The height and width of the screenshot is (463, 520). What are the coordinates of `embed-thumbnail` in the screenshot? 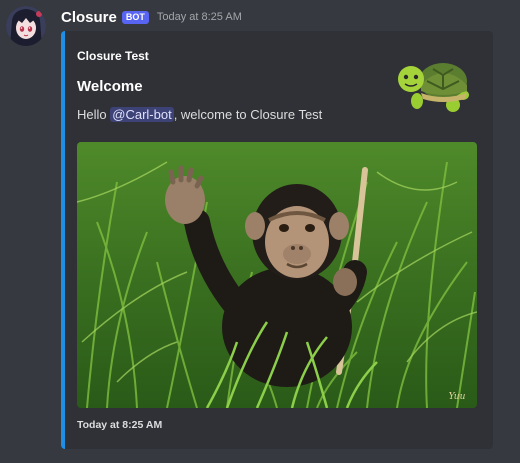 It's located at (437, 87).